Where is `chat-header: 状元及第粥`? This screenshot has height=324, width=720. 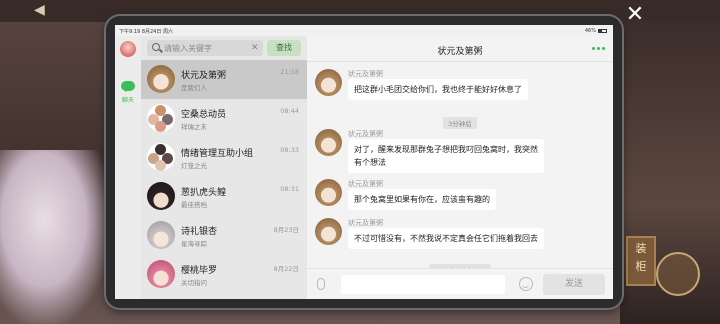
chat-header: 状元及第粥 is located at coordinates (460, 49).